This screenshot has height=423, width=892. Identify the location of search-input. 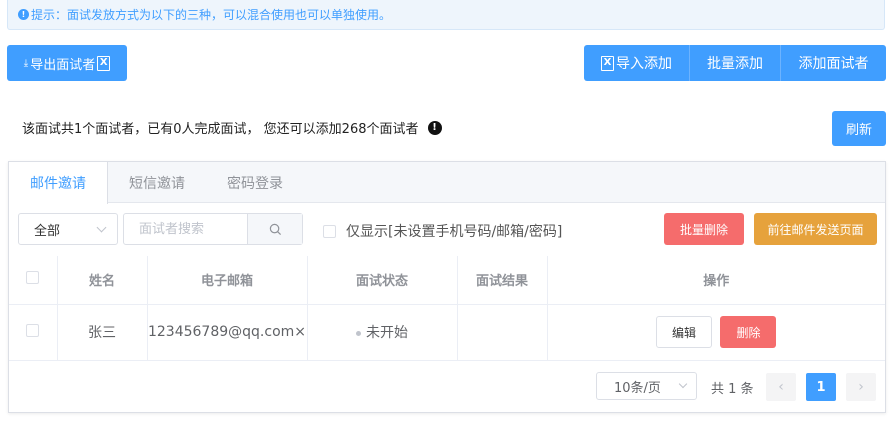
(185, 229).